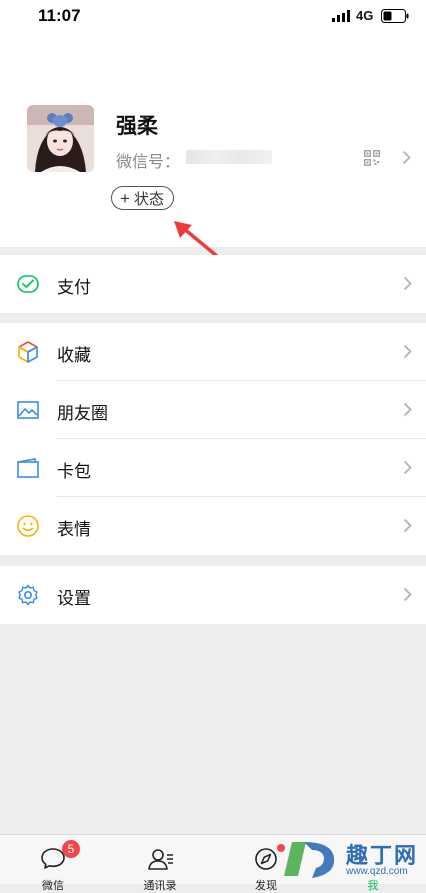 This screenshot has width=426, height=893. What do you see at coordinates (74, 287) in the screenshot?
I see `menu-label-pay: 支付` at bounding box center [74, 287].